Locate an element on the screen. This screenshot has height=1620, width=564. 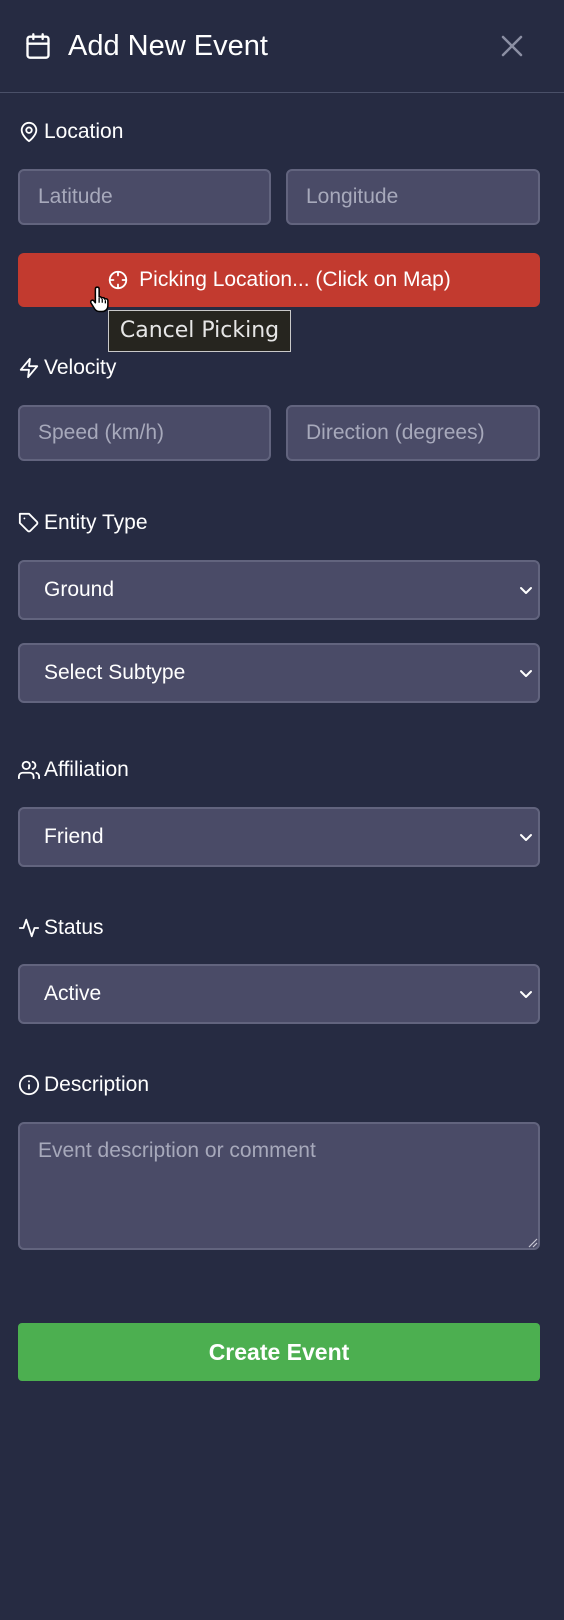
status-label-text: Status is located at coordinates (74, 927).